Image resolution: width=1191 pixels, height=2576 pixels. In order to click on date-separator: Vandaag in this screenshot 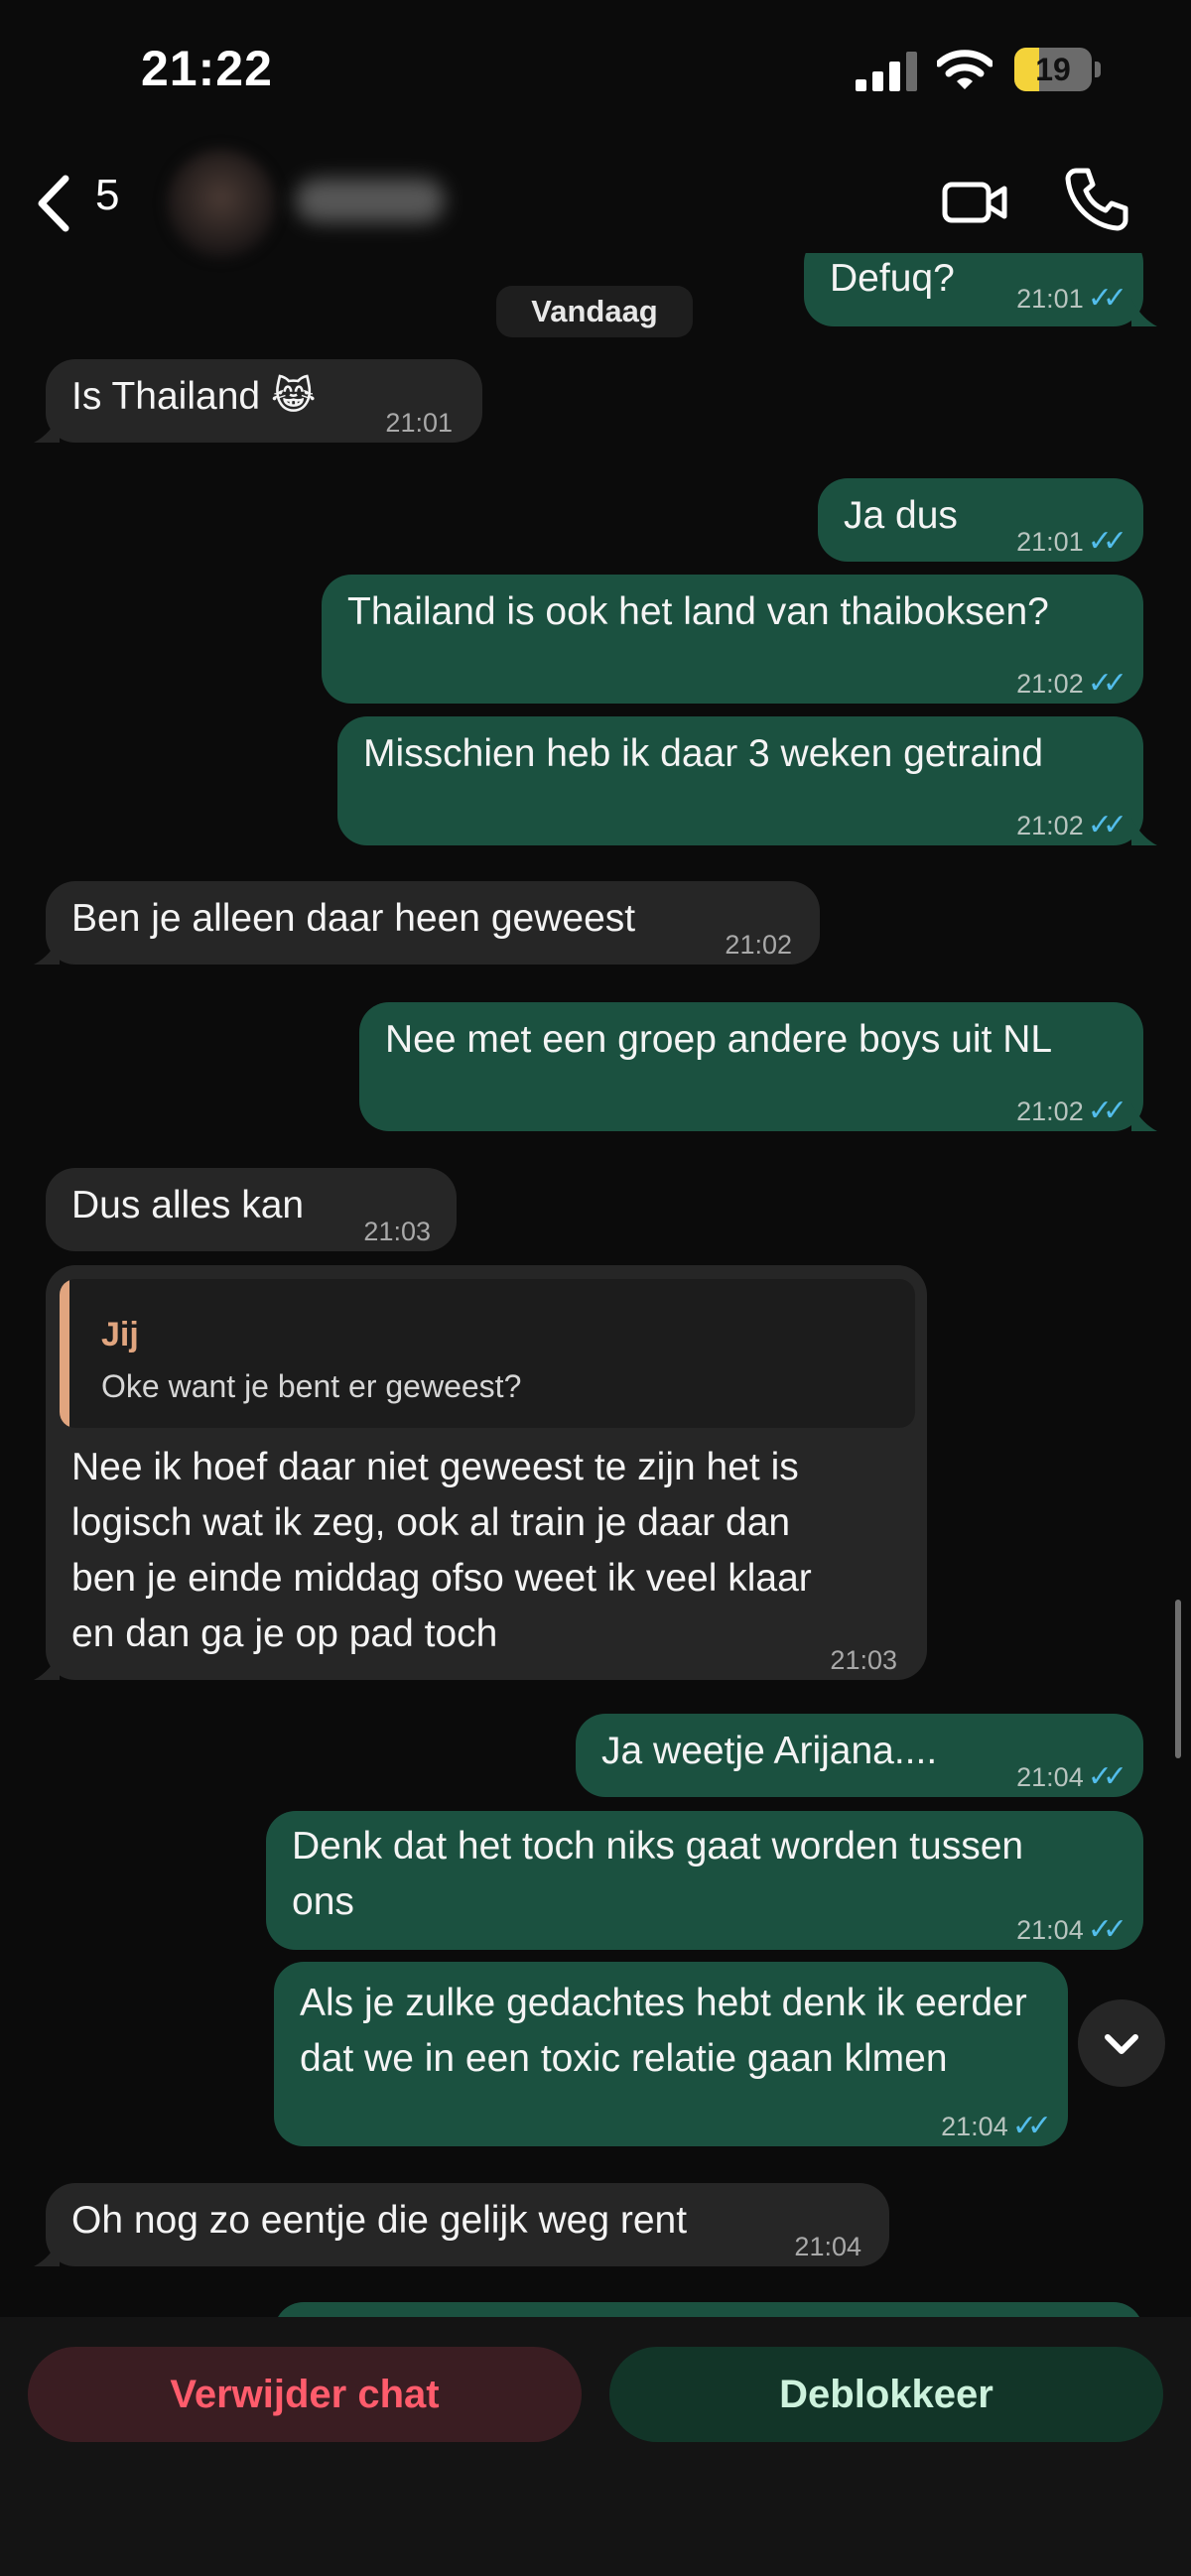, I will do `click(595, 312)`.